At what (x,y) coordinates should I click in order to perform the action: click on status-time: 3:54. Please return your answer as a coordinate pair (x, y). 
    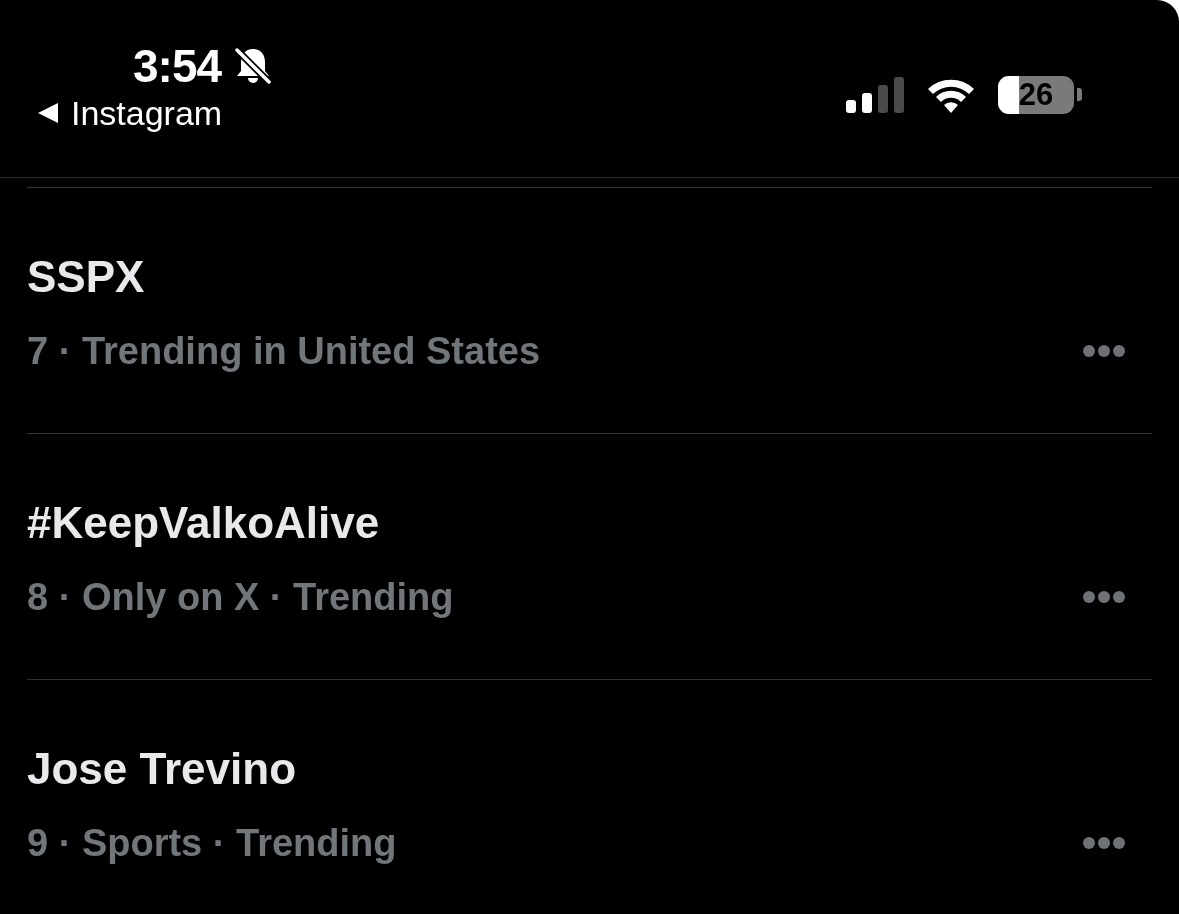
    Looking at the image, I should click on (177, 66).